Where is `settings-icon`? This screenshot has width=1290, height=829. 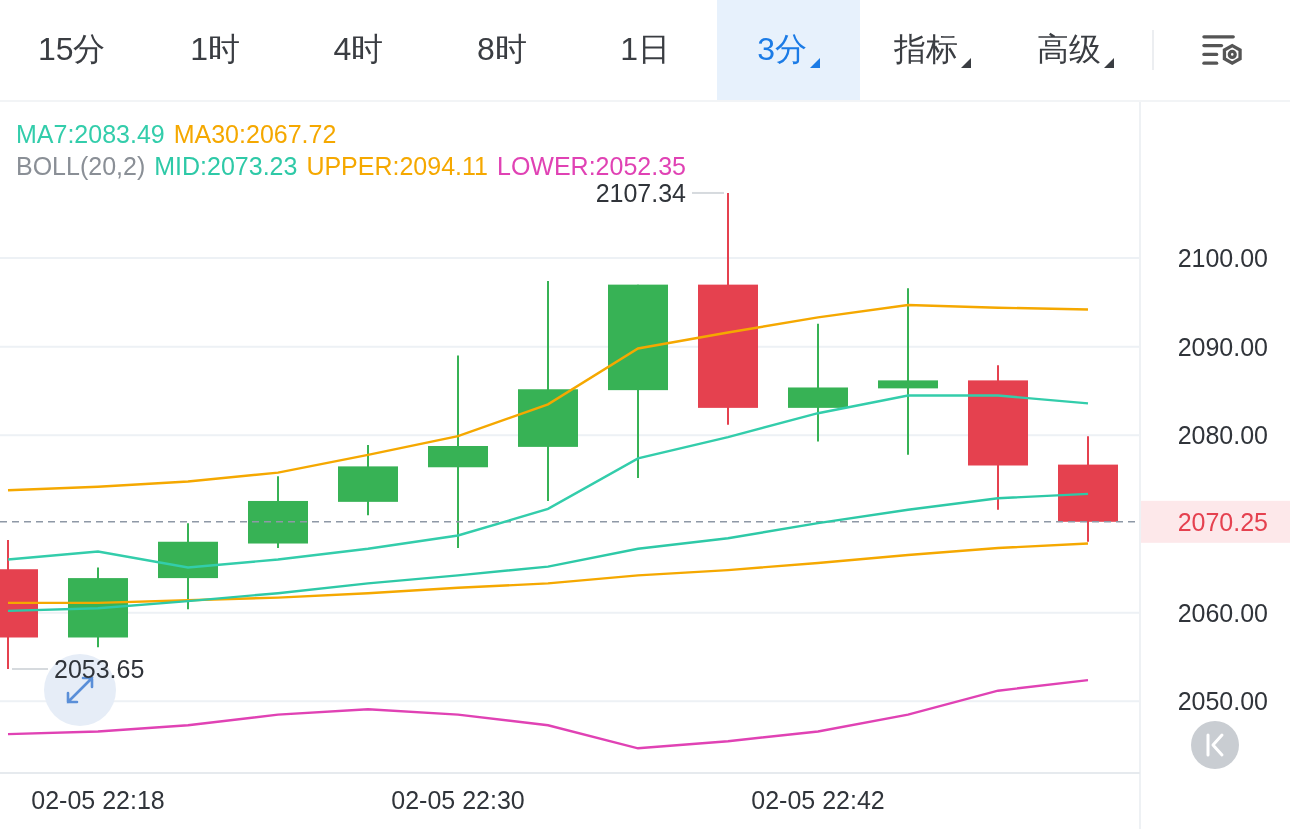
settings-icon is located at coordinates (1222, 50).